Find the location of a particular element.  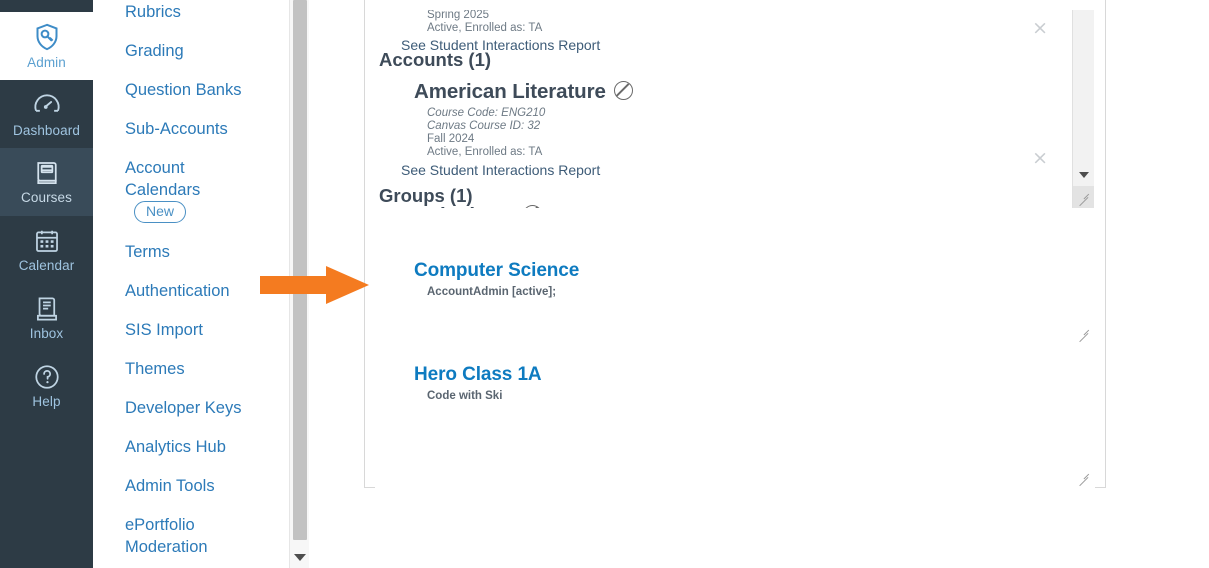

account-nav-item-analytics-hub: Analytics Hub is located at coordinates (191, 446).